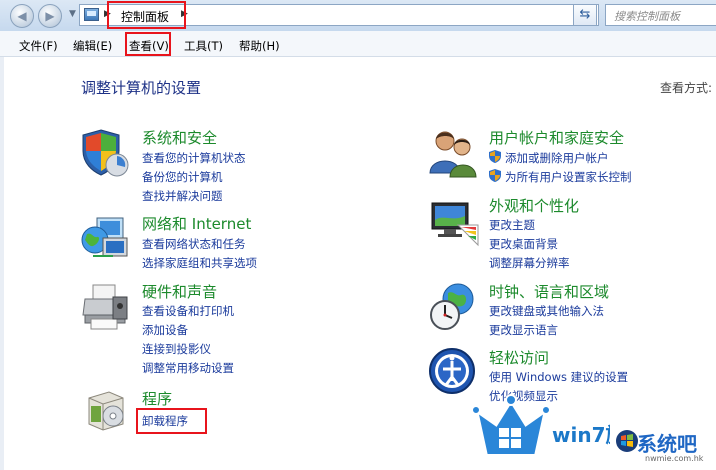 This screenshot has height=470, width=716. I want to click on refresh-icon: ⇆, so click(585, 14).